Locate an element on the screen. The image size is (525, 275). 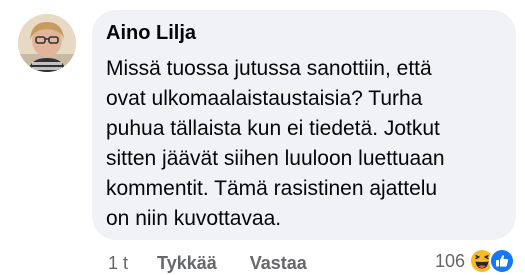
comment-author-name: Aino Lilja is located at coordinates (151, 33).